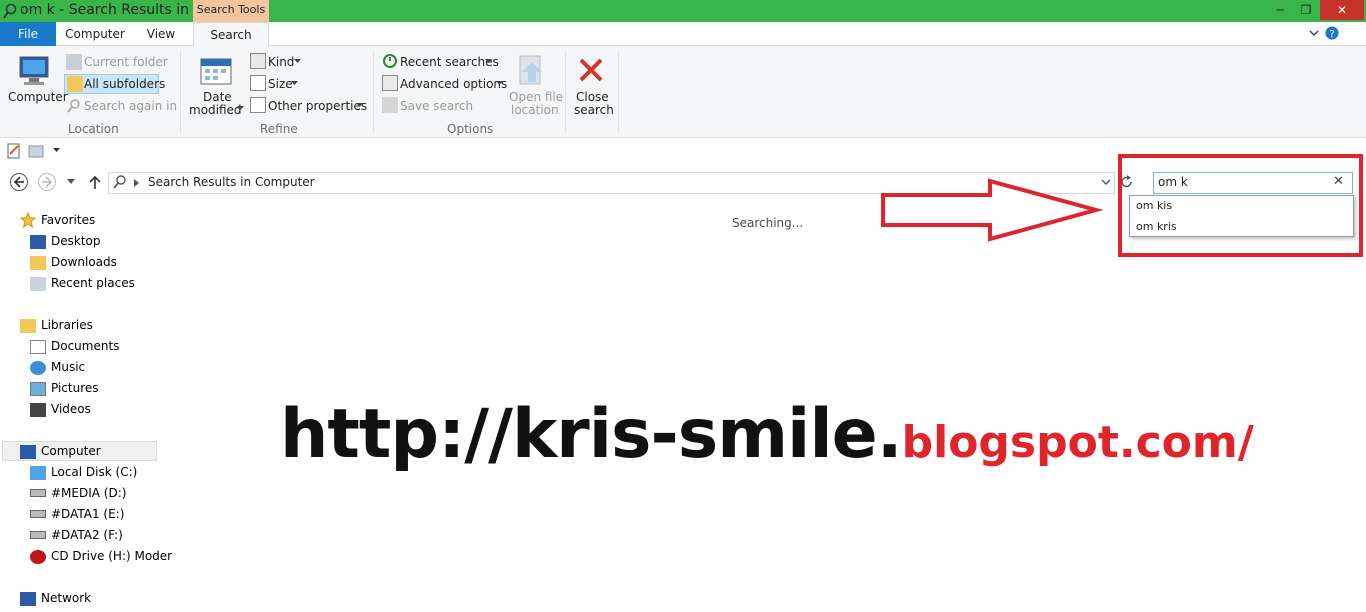 Image resolution: width=1366 pixels, height=612 pixels. Describe the element at coordinates (38, 263) in the screenshot. I see `downloads-icon` at that location.